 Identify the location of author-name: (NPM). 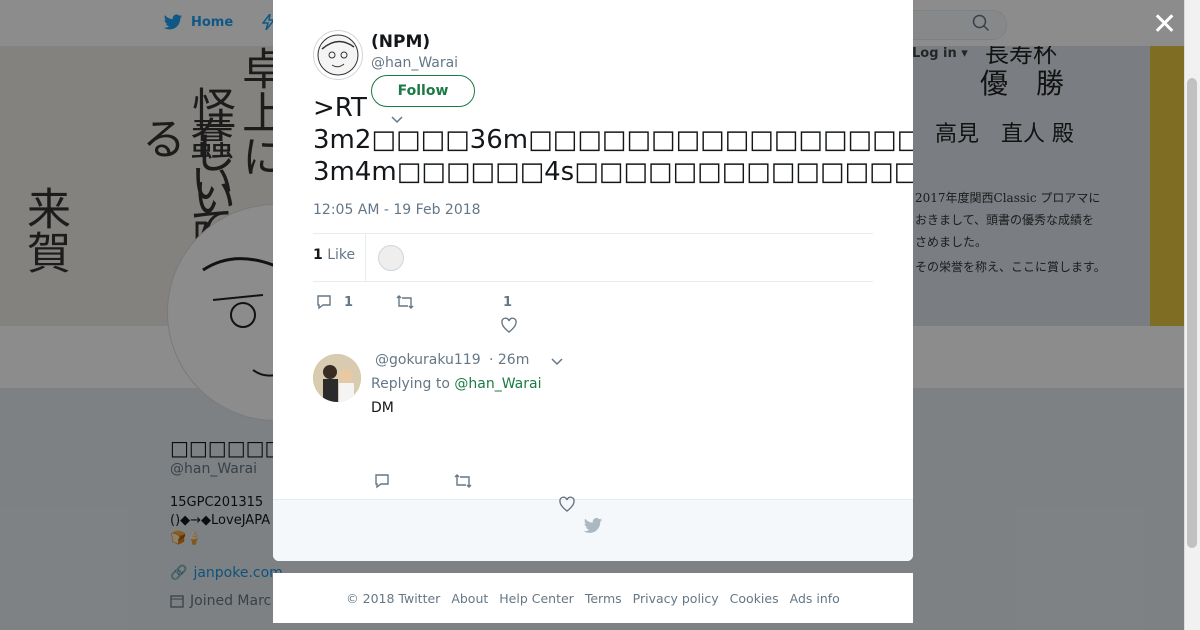
(400, 42).